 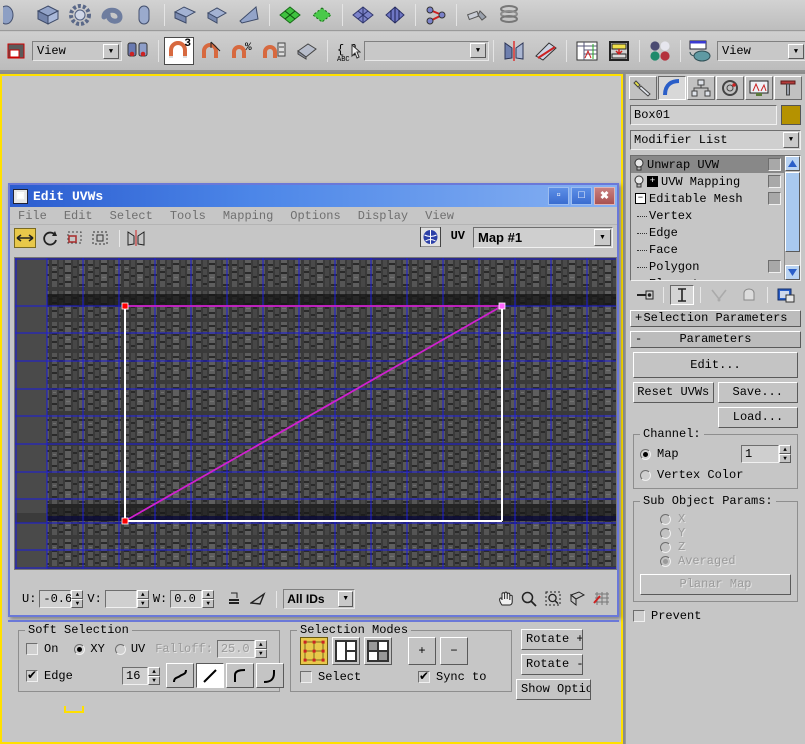 What do you see at coordinates (16, 51) in the screenshot?
I see `select-object-icon` at bounding box center [16, 51].